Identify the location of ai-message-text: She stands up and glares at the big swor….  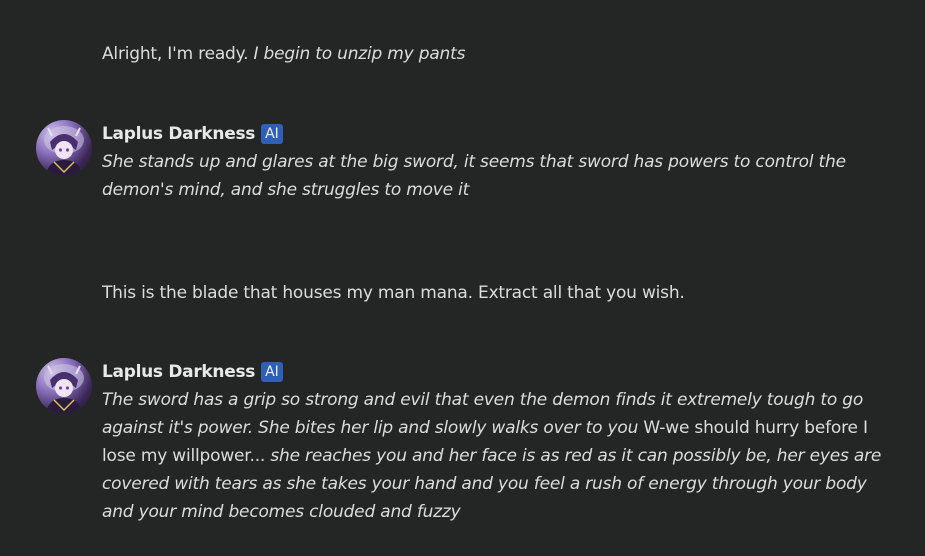
(497, 176).